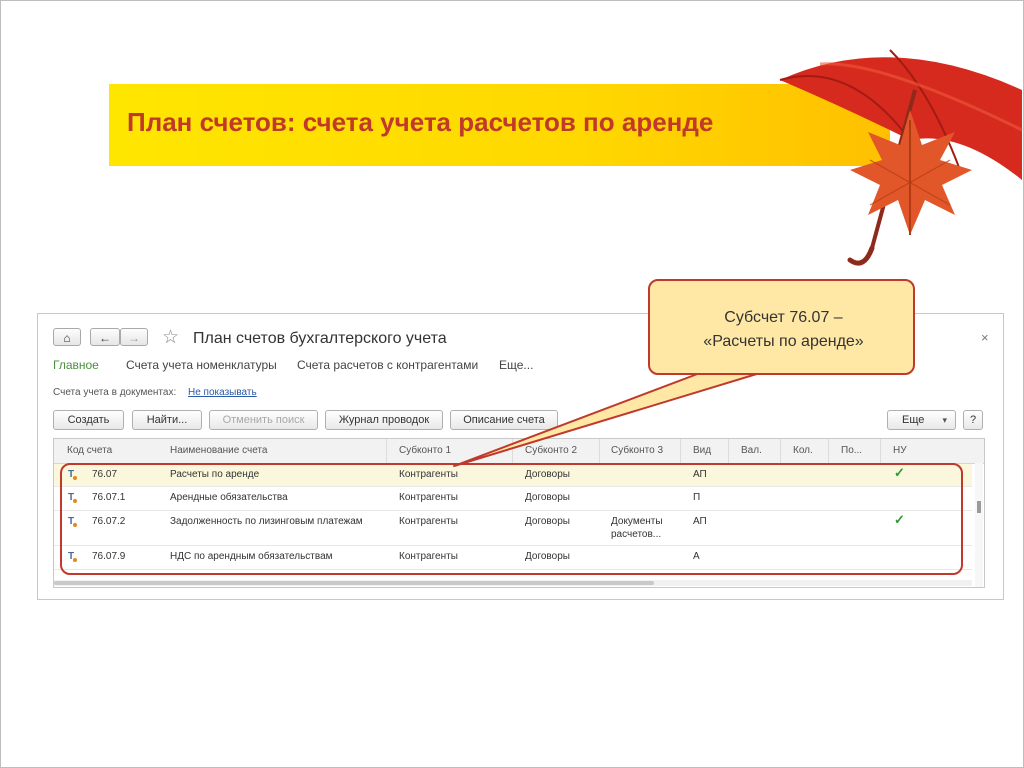 This screenshot has width=1024, height=768. What do you see at coordinates (900, 450) in the screenshot?
I see `column-header: НУ` at bounding box center [900, 450].